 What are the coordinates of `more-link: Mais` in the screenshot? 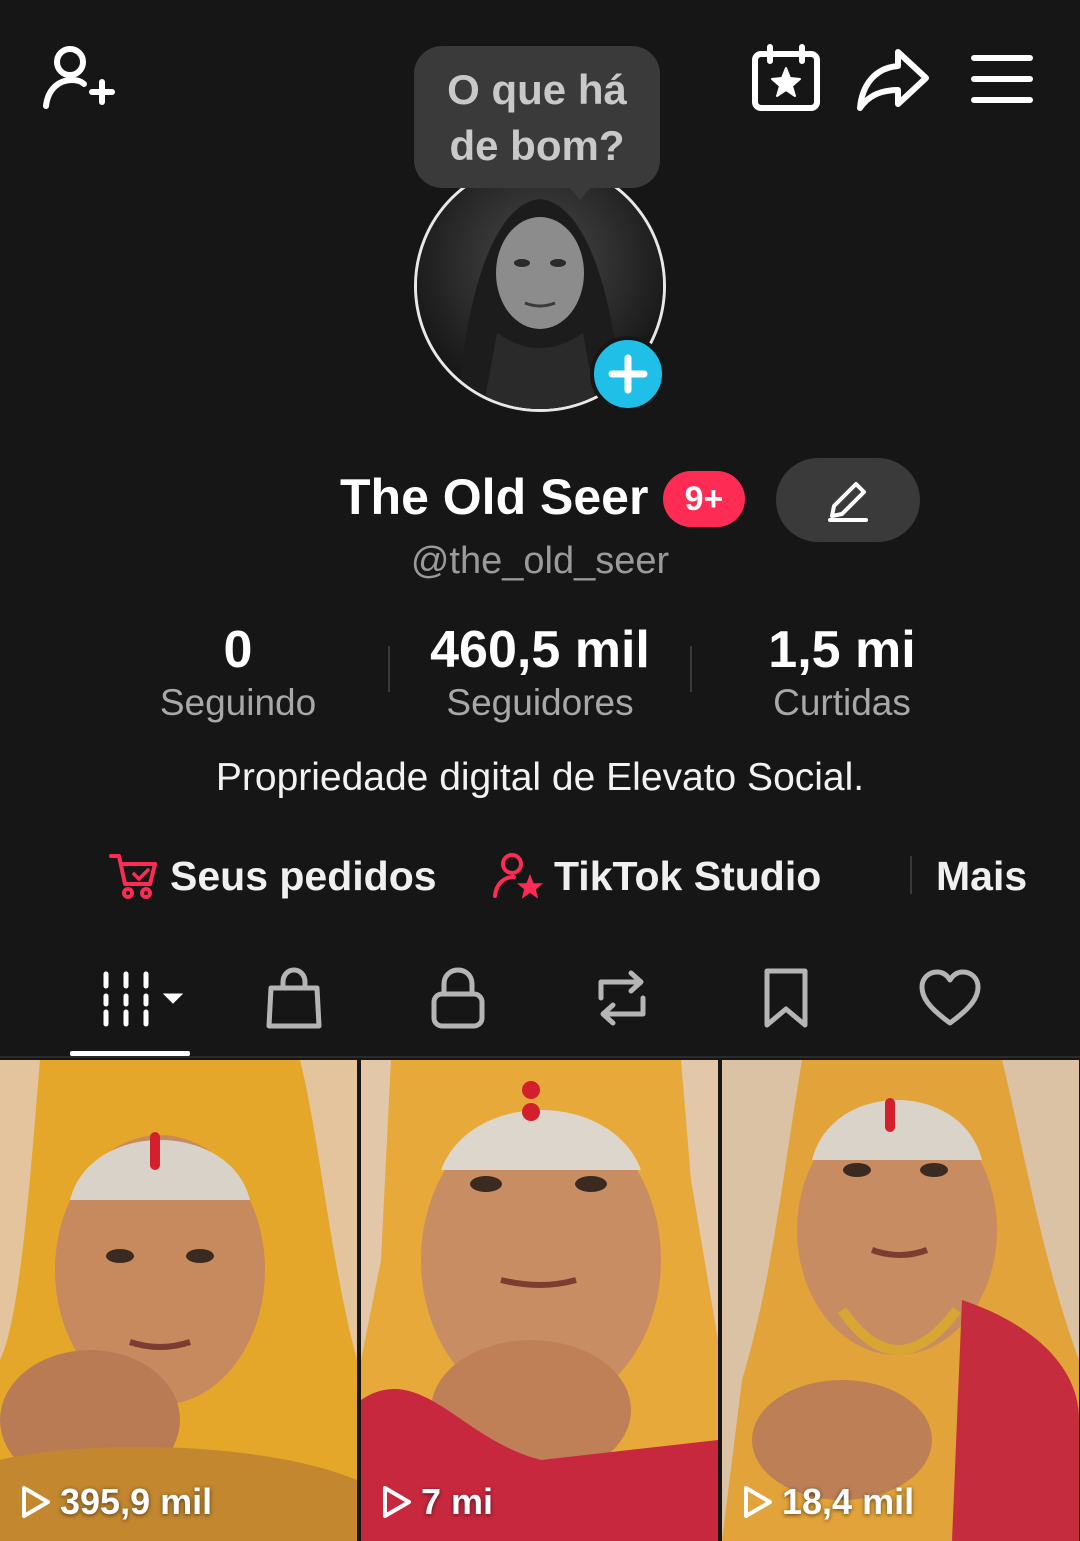 It's located at (981, 876).